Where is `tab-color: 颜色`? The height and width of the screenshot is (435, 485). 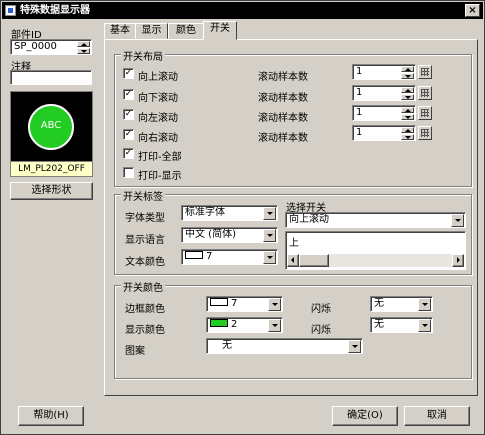 tab-color: 颜色 is located at coordinates (186, 31).